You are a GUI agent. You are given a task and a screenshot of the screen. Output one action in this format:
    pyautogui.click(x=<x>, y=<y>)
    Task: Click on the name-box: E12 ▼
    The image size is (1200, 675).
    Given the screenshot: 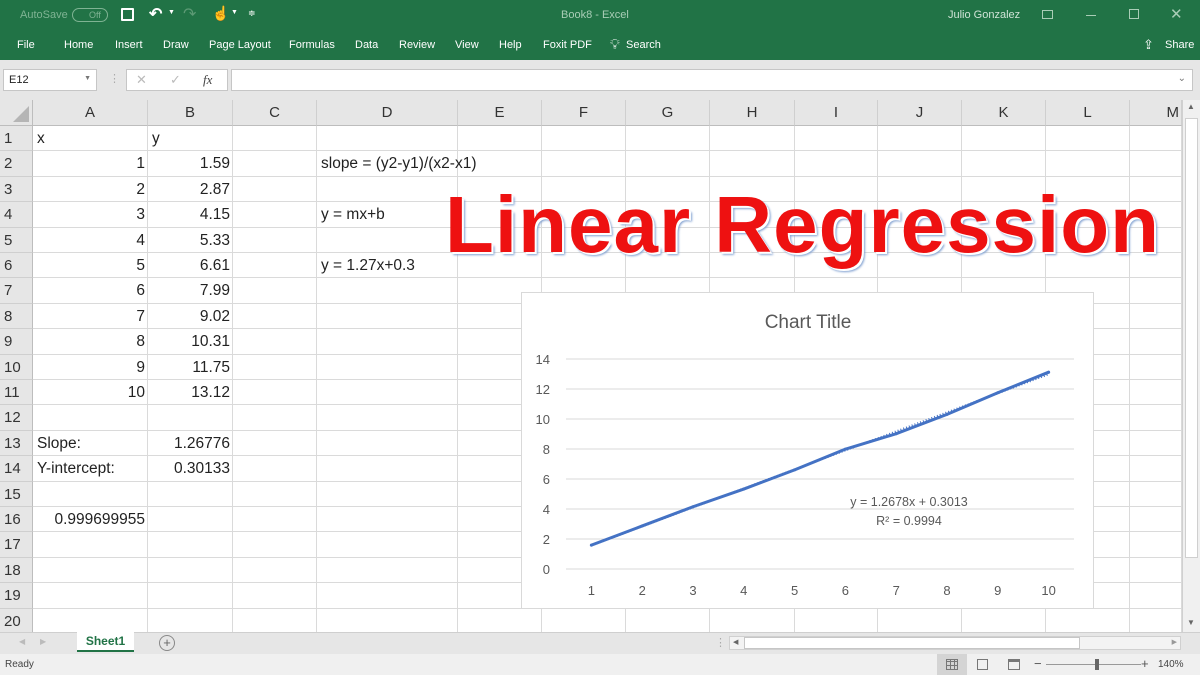 What is the action you would take?
    pyautogui.click(x=50, y=80)
    